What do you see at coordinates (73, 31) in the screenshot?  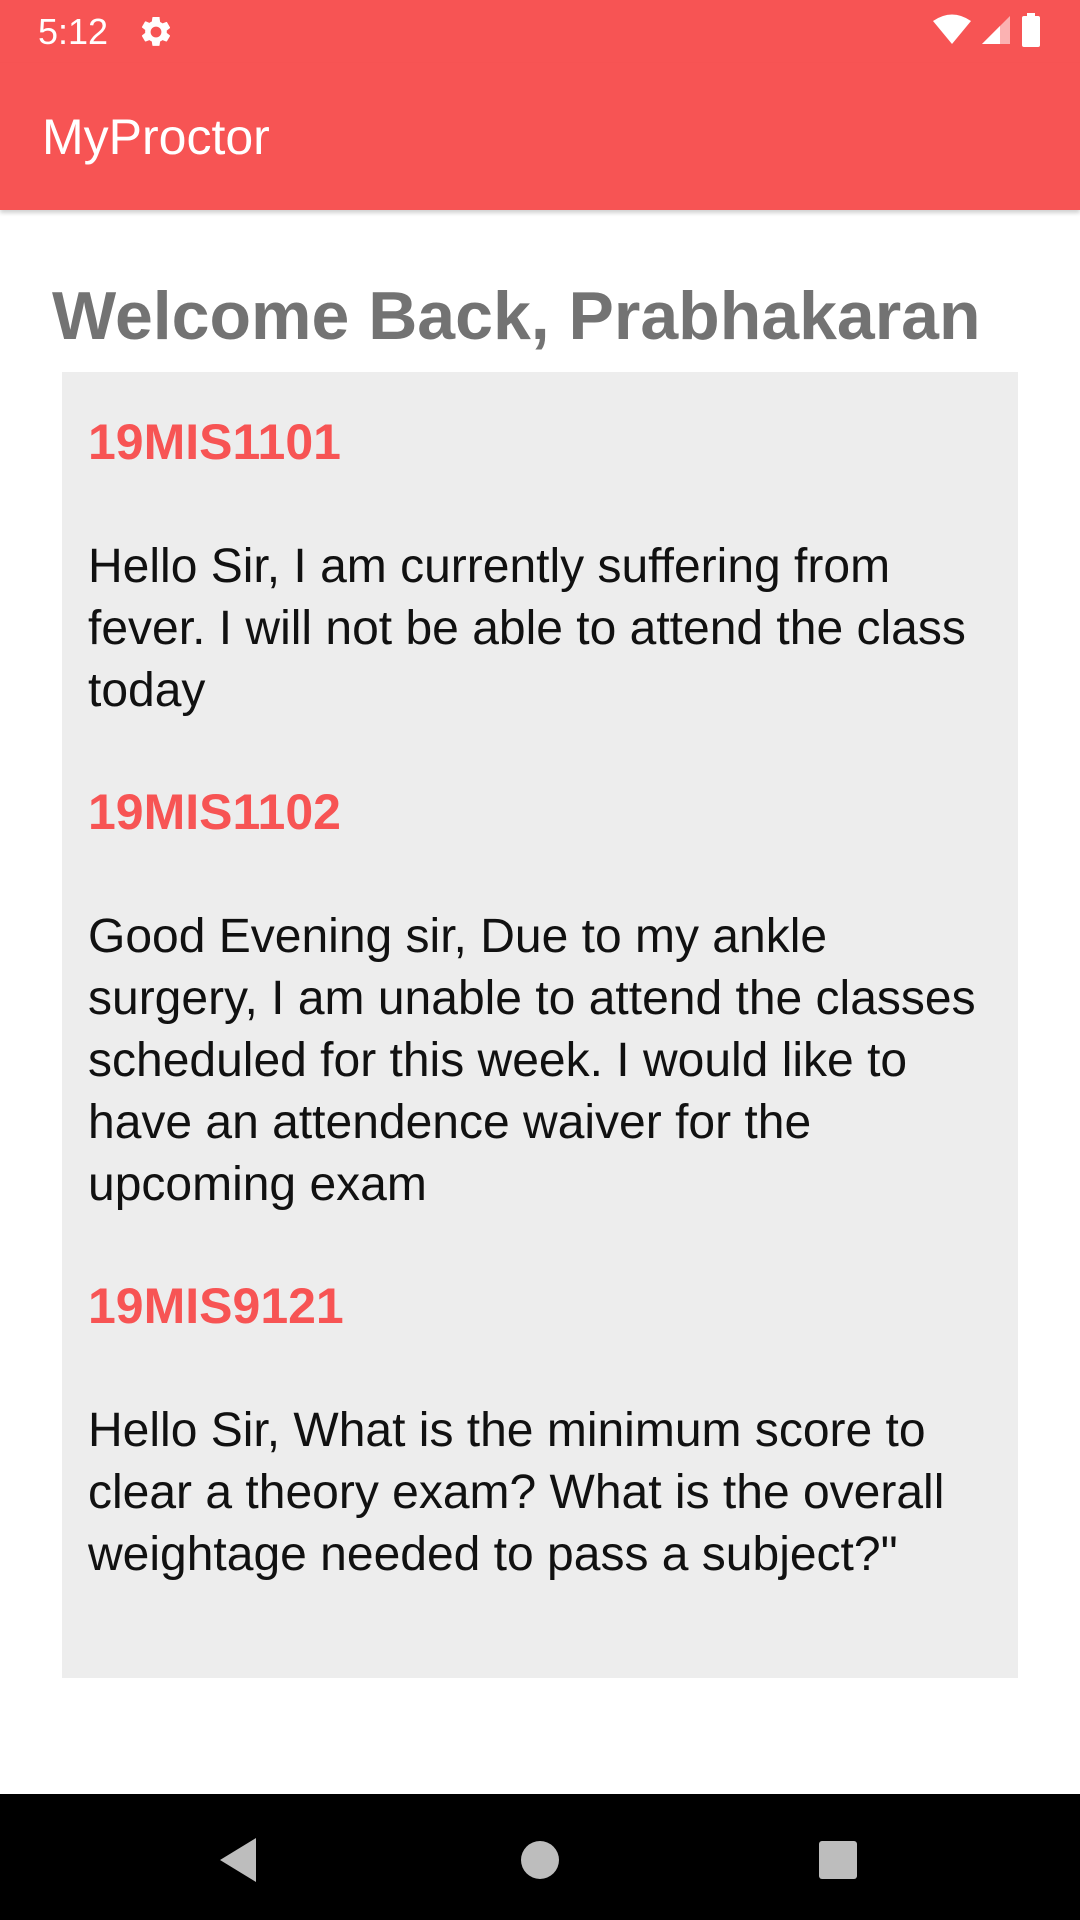 I see `status-time: 5:12` at bounding box center [73, 31].